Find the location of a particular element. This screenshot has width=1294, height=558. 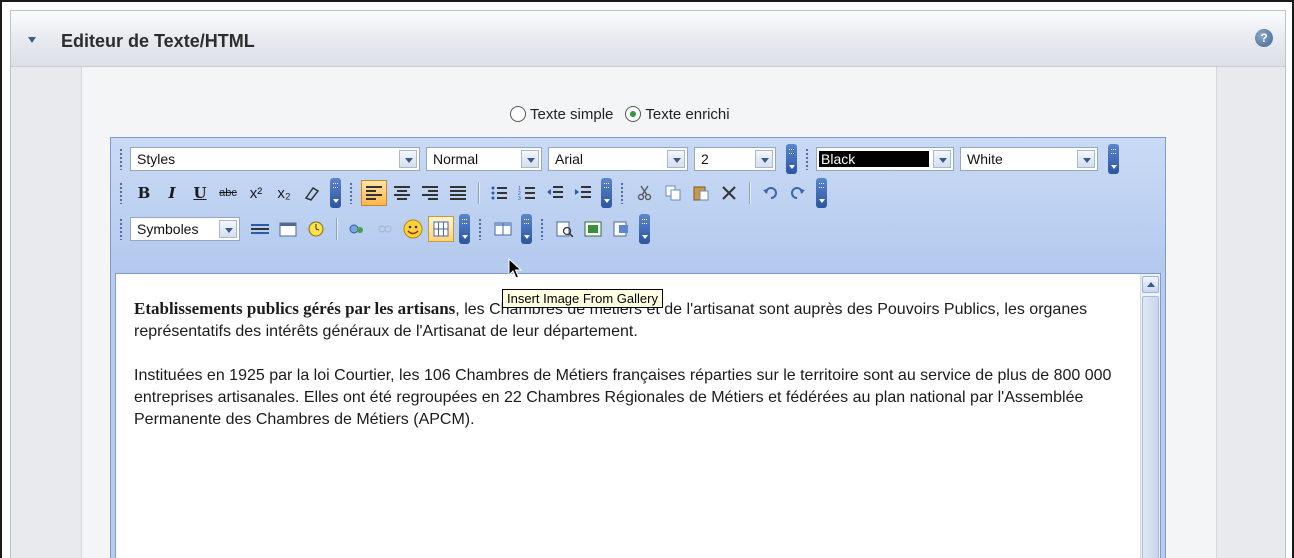

toolbar-row-1: Styles Normal Arial 2 Black White is located at coordinates (621, 159).